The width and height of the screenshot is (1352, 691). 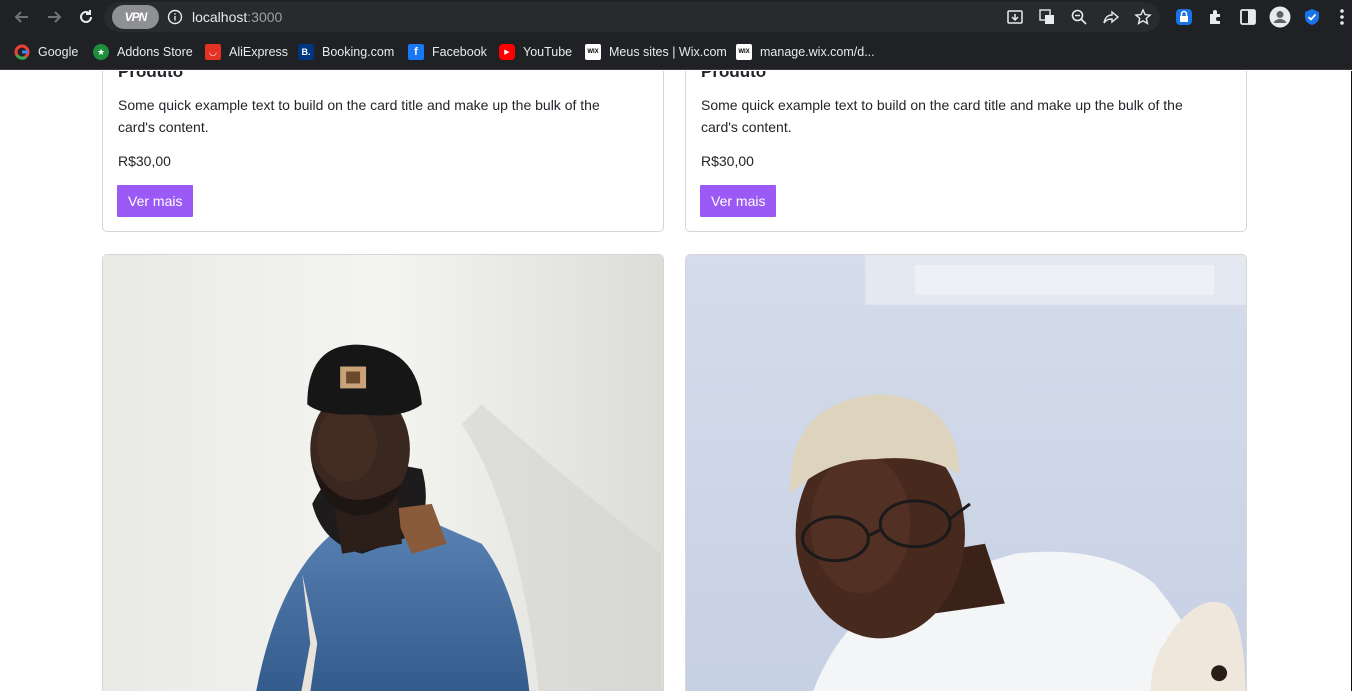 I want to click on reload-icon, so click(x=86, y=16).